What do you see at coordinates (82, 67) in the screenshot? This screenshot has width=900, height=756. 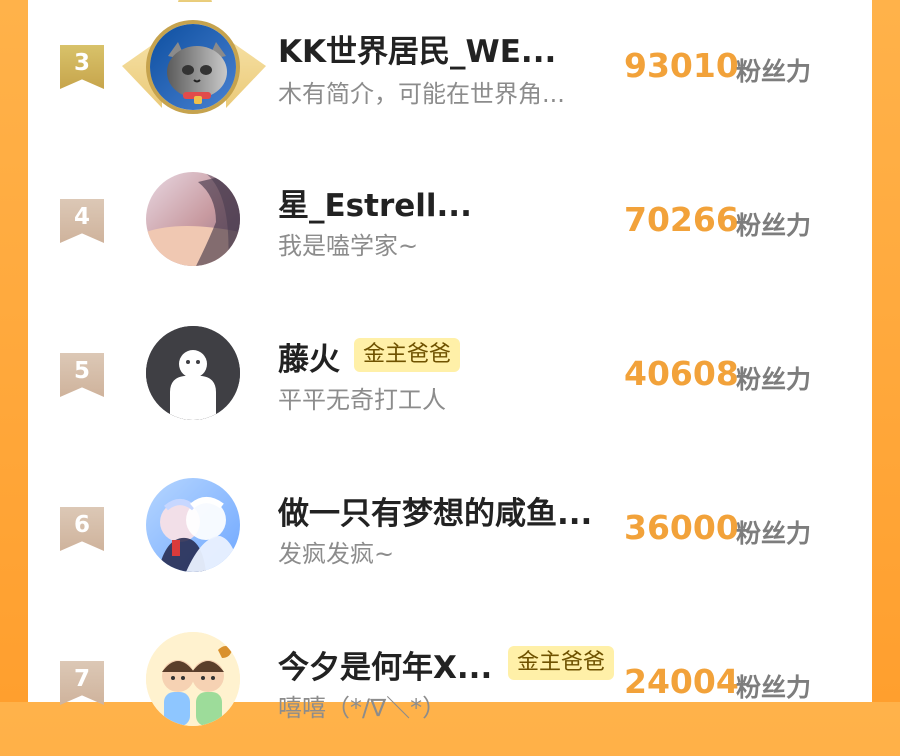 I see `rank-badge: 3` at bounding box center [82, 67].